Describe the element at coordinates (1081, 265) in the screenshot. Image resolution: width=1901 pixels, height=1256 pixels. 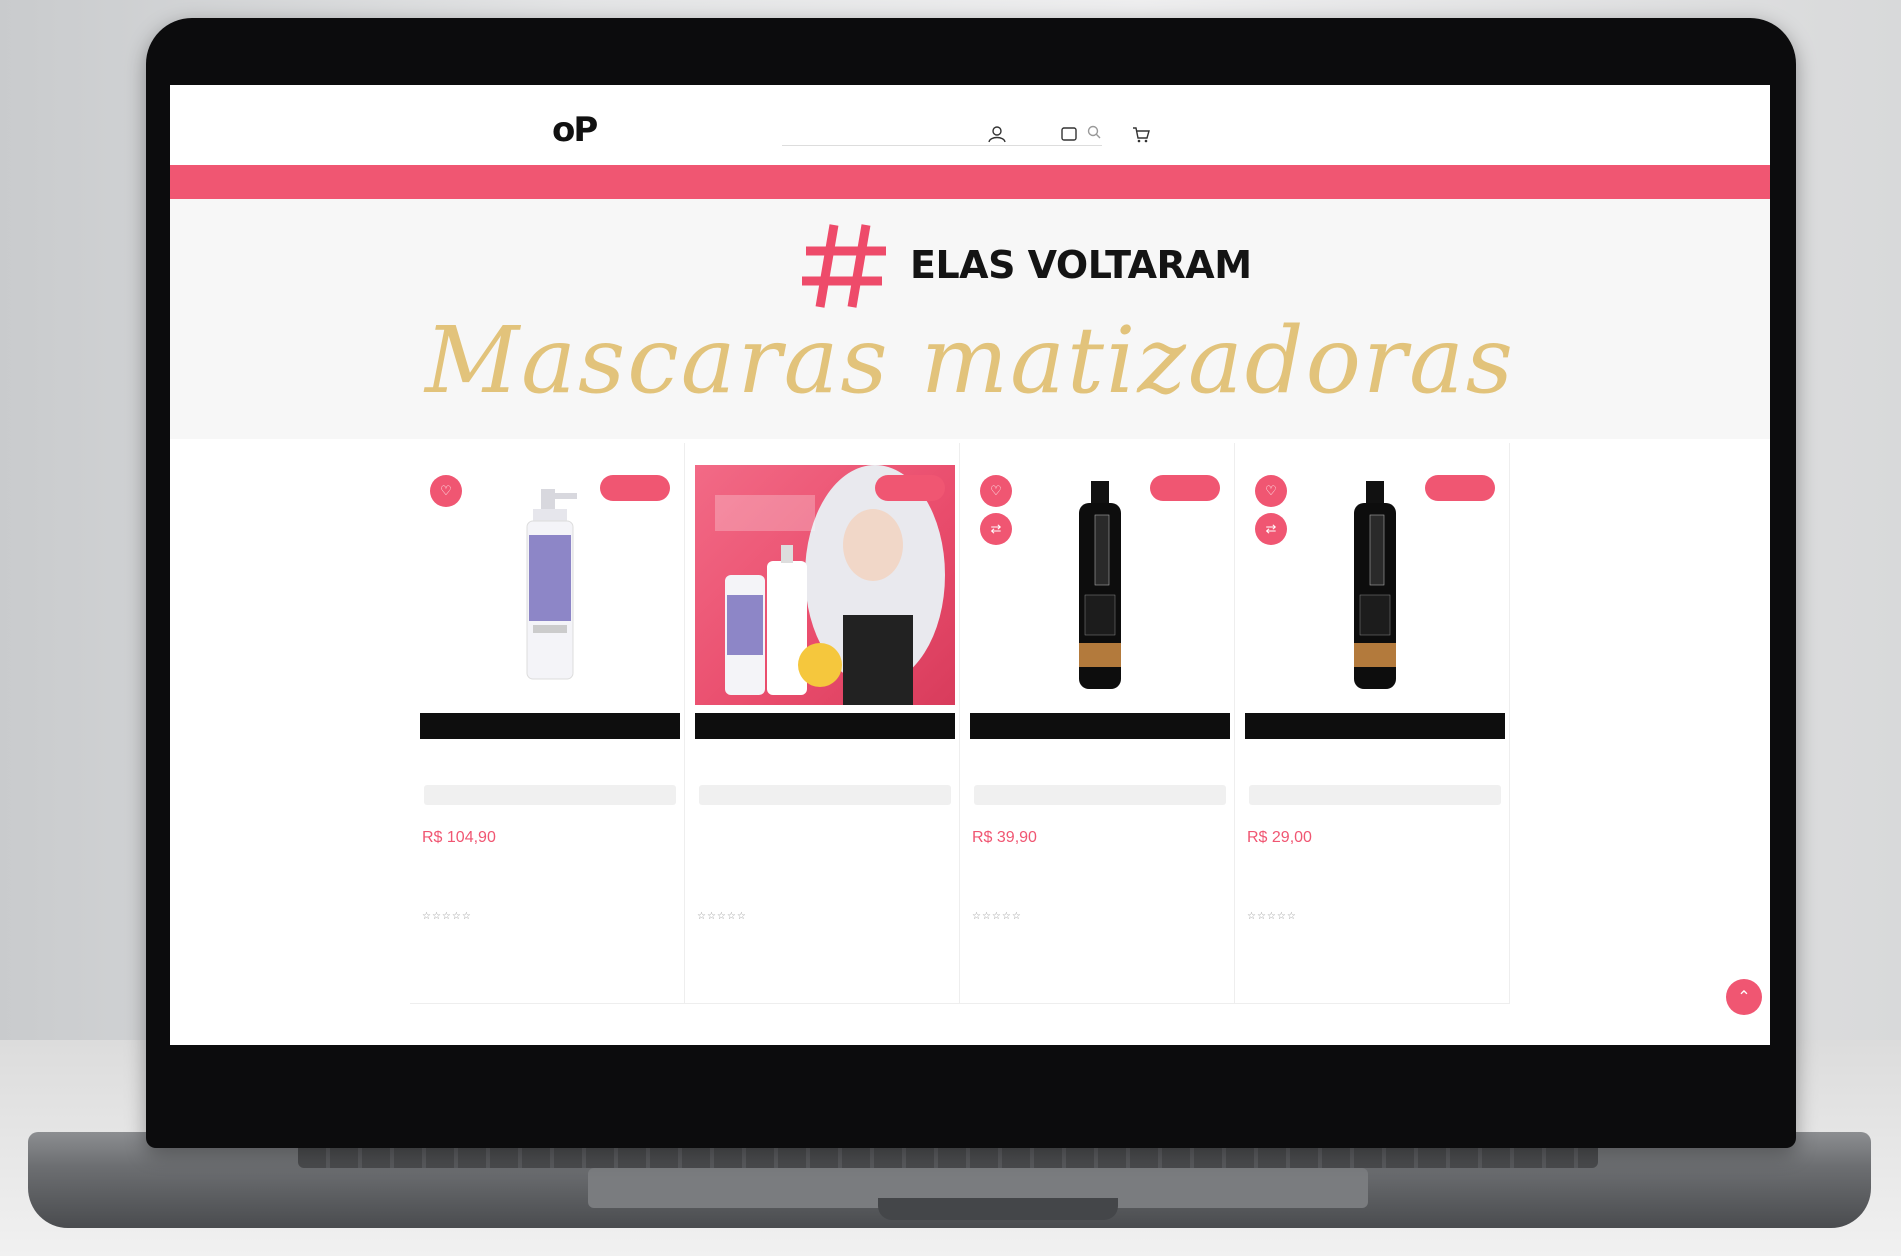
I see `hero-title: ELAS VOLTARAM` at that location.